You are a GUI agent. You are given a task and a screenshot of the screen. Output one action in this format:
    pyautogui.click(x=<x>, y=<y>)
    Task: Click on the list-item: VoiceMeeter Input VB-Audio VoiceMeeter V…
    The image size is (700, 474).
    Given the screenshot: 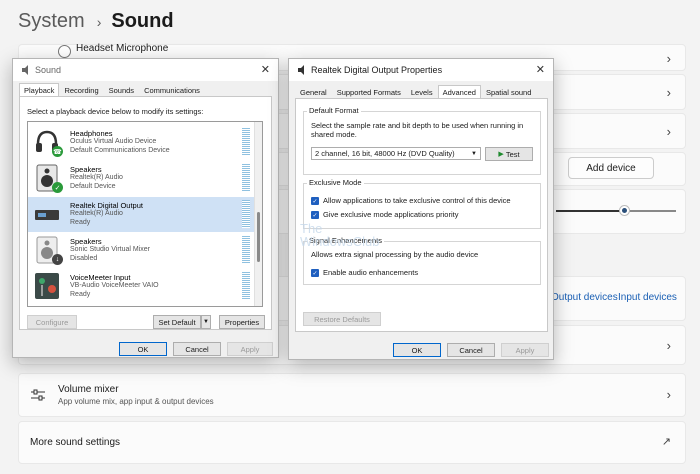 What is the action you would take?
    pyautogui.click(x=142, y=286)
    